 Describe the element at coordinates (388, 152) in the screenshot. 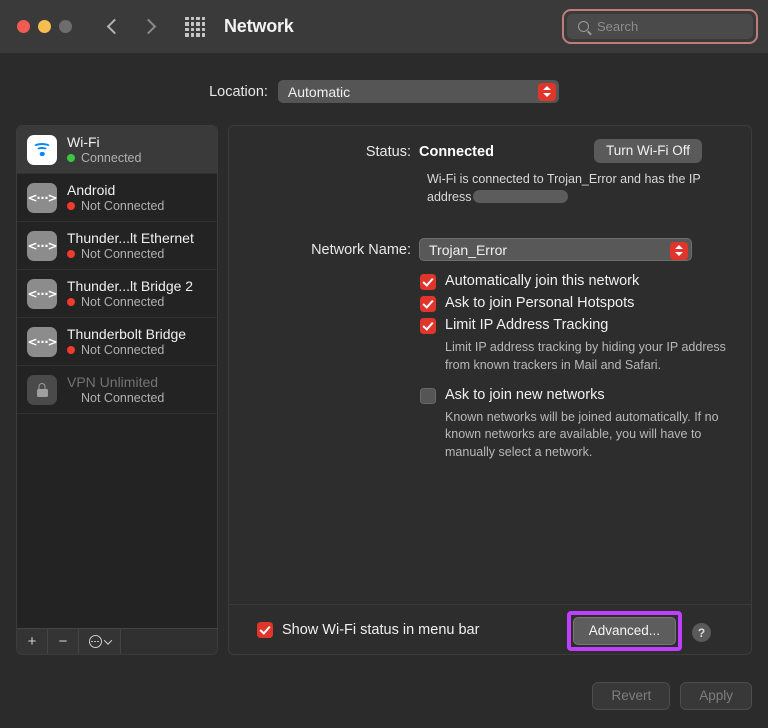

I see `status-label: Status:` at that location.